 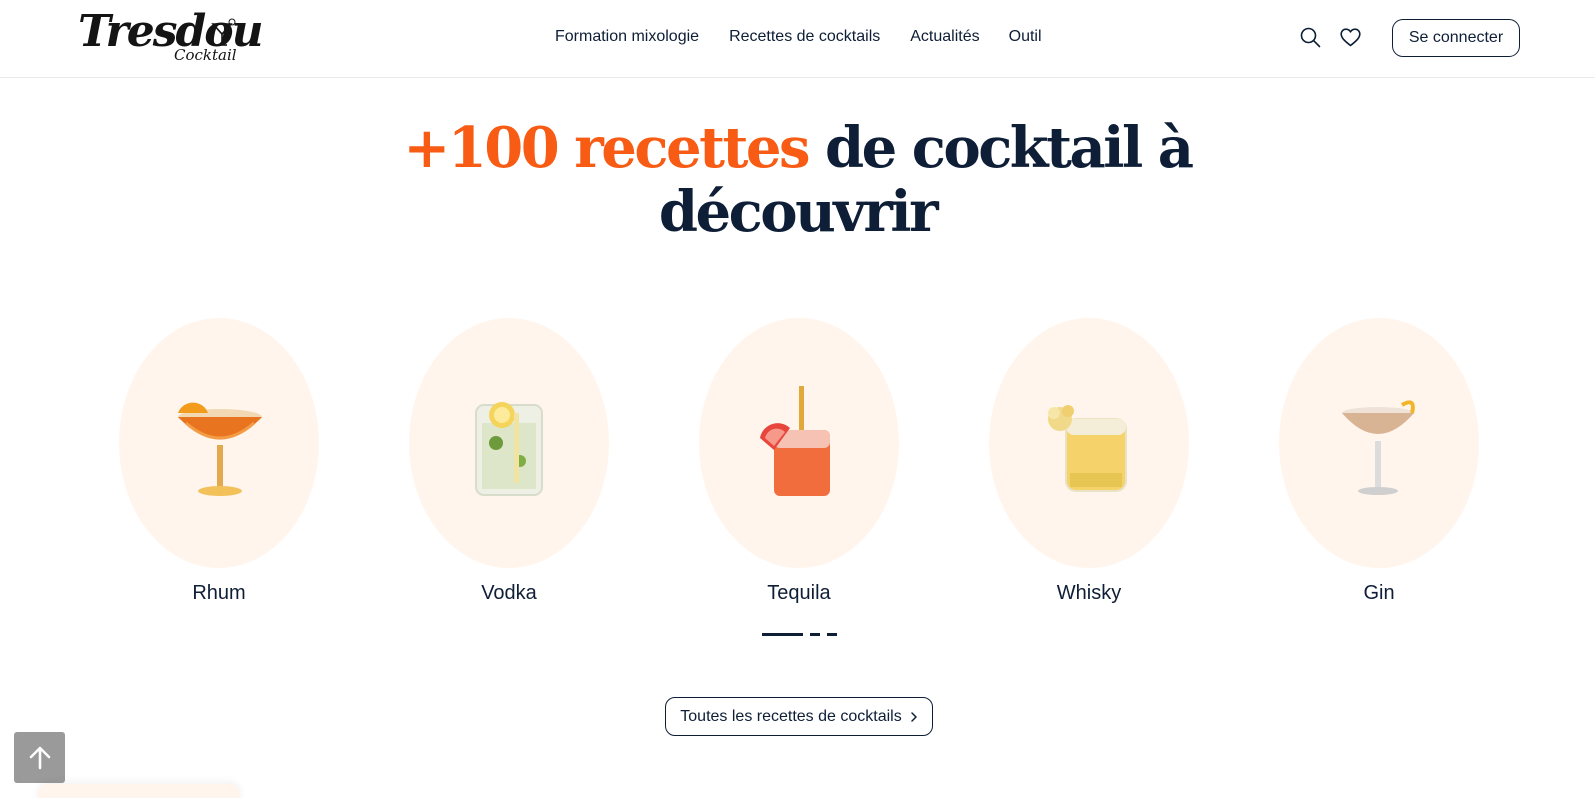 I want to click on logo-subtitle: Cocktail, so click(x=205, y=55).